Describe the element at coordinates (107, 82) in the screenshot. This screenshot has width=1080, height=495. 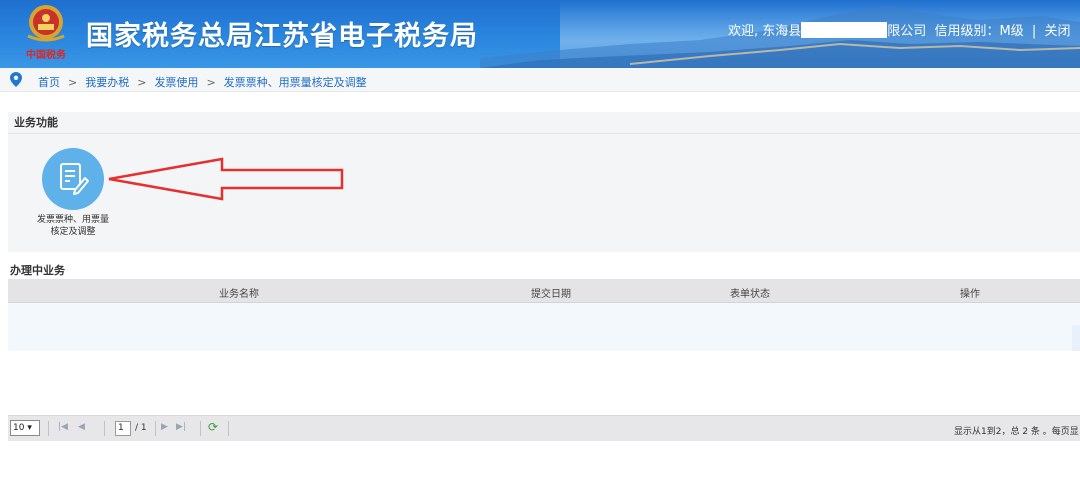
I see `breadcrumb-tax-handling: 我要办税` at that location.